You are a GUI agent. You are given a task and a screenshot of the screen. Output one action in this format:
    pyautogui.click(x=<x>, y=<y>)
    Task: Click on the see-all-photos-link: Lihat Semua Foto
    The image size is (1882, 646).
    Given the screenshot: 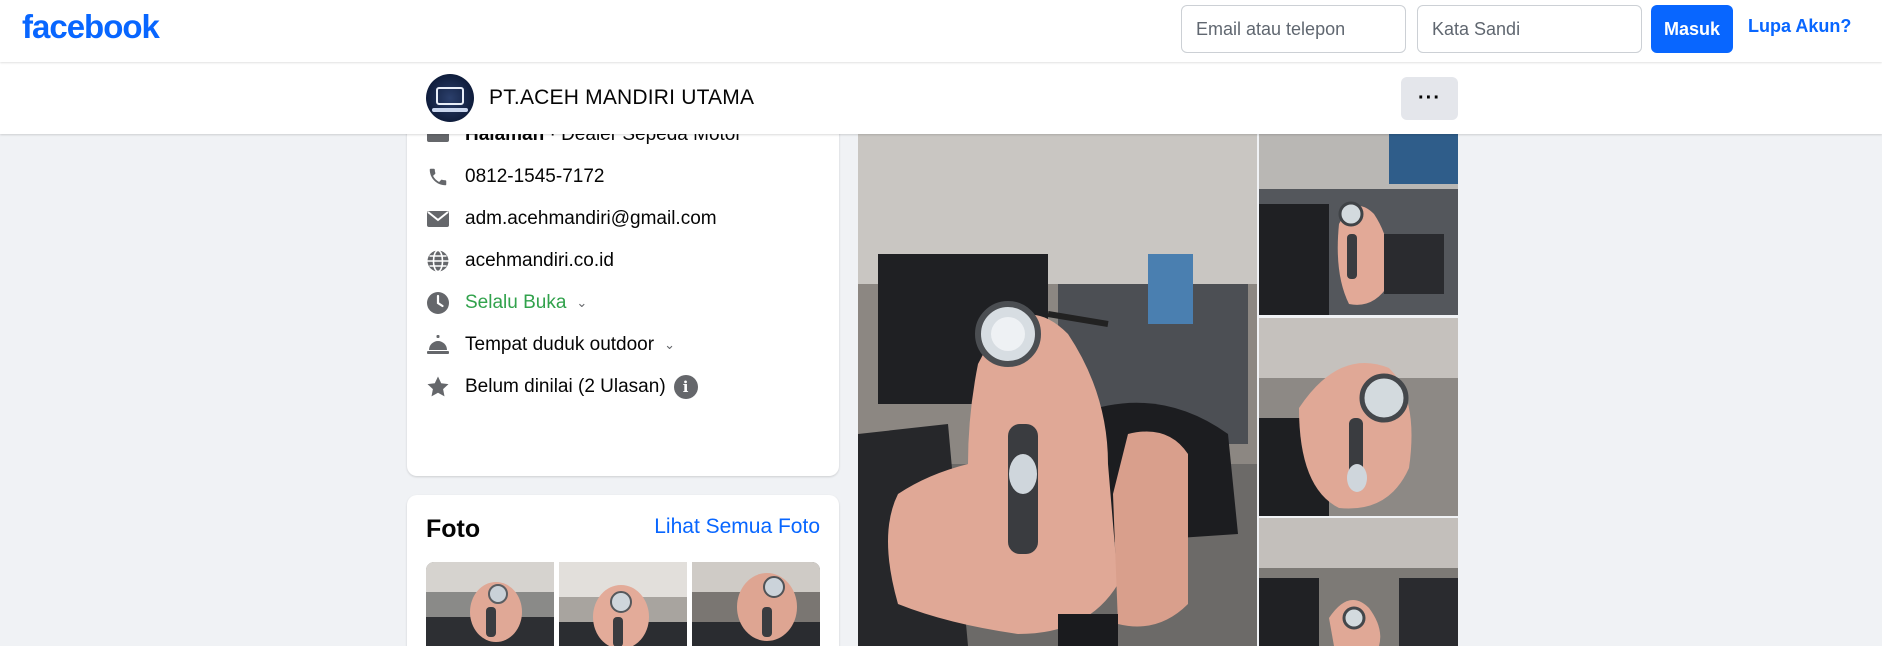 What is the action you would take?
    pyautogui.click(x=737, y=527)
    